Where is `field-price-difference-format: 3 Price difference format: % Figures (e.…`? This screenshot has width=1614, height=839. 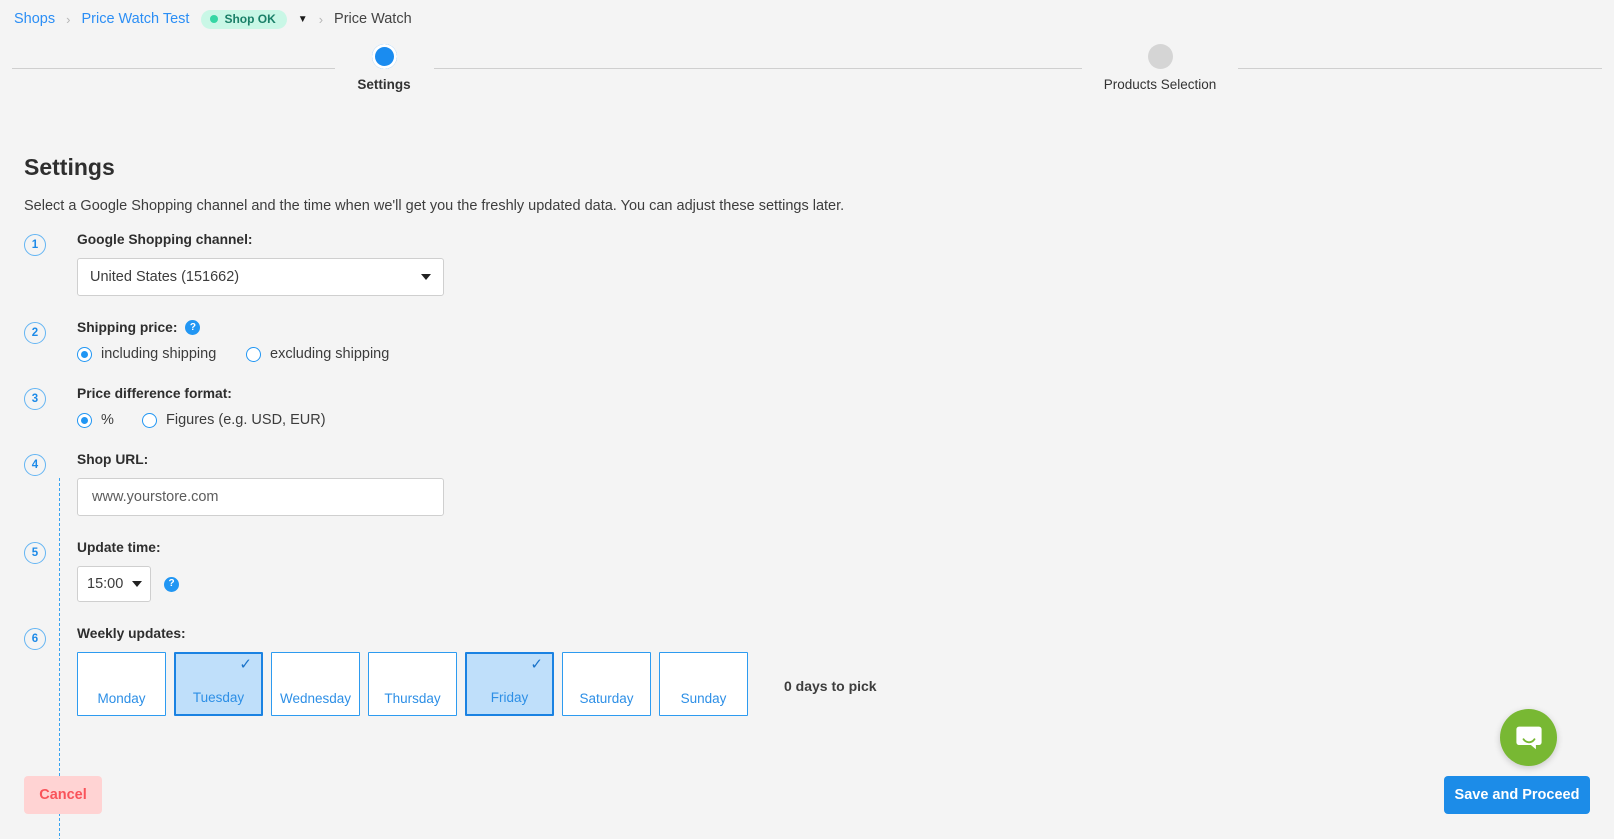 field-price-difference-format: 3 Price difference format: % Figures (e.… is located at coordinates (819, 407).